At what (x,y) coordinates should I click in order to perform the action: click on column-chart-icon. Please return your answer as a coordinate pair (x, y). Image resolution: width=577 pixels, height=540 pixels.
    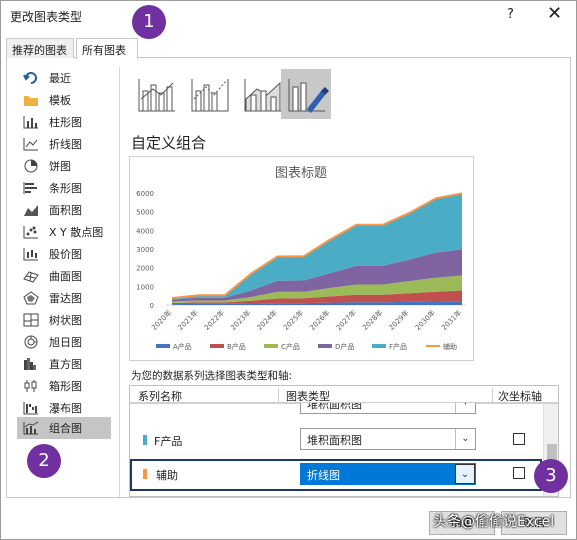
    Looking at the image, I should click on (31, 122).